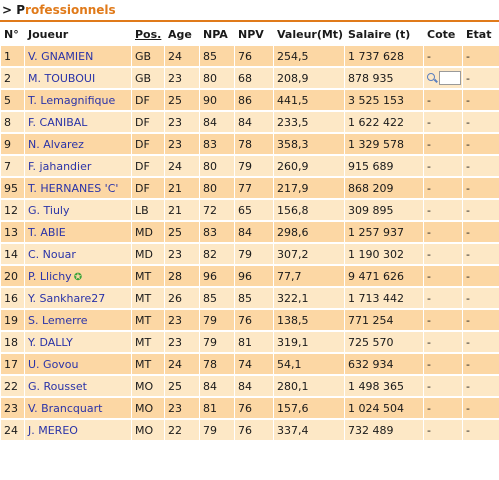 The image size is (499, 480). Describe the element at coordinates (309, 144) in the screenshot. I see `player-value: 358,3` at that location.